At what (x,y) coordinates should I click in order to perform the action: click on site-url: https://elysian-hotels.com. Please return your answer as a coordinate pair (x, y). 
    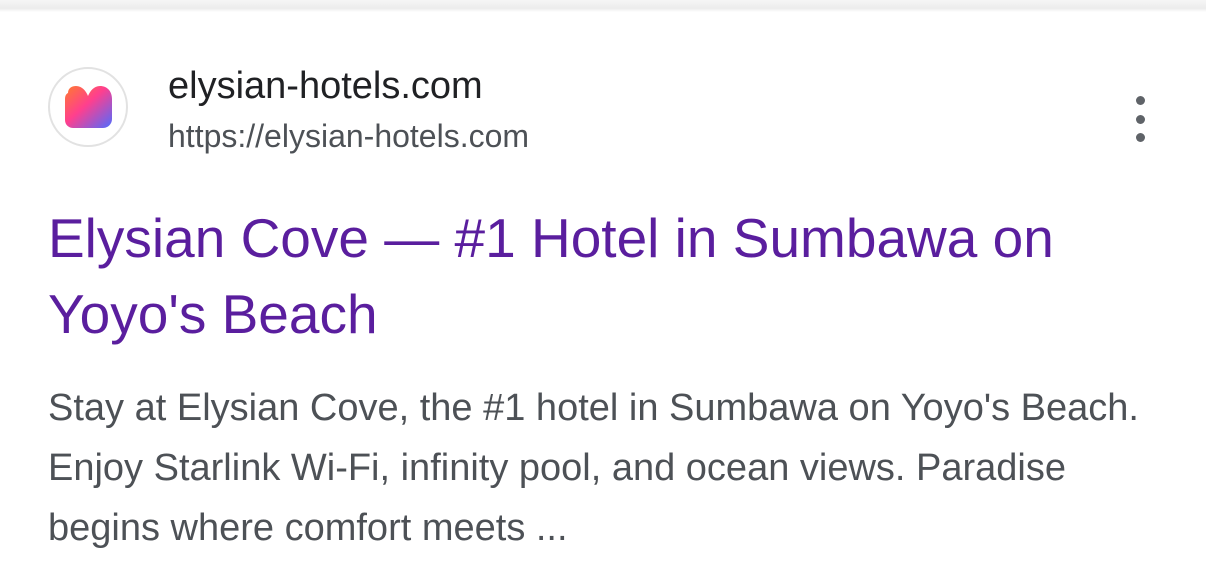
    Looking at the image, I should click on (348, 136).